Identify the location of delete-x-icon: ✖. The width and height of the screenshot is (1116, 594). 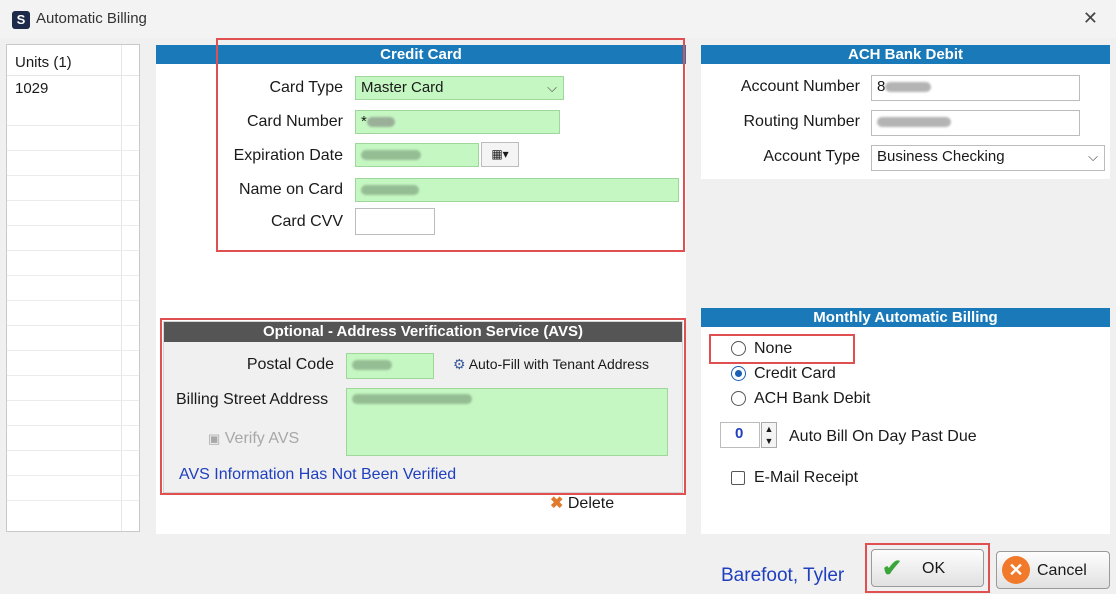
(557, 503).